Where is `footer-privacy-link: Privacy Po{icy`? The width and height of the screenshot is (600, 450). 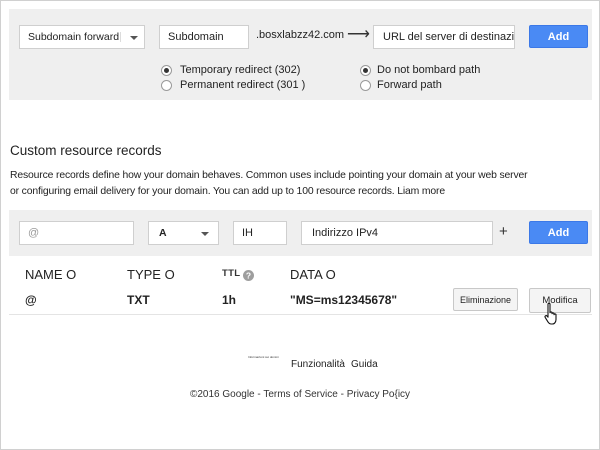
footer-privacy-link: Privacy Po{icy is located at coordinates (378, 394).